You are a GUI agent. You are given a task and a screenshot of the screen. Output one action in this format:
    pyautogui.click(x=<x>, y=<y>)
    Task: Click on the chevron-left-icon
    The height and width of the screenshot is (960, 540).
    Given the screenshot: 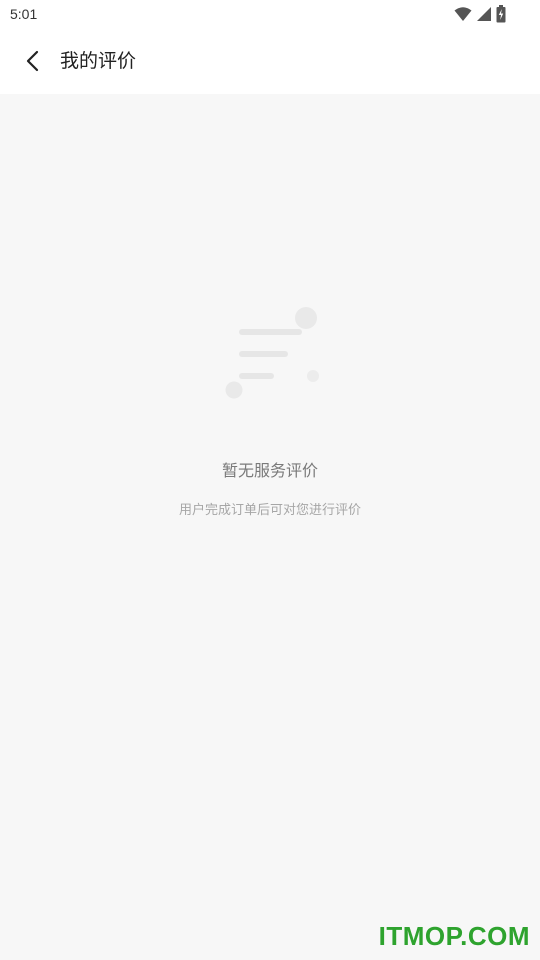 What is the action you would take?
    pyautogui.click(x=33, y=63)
    